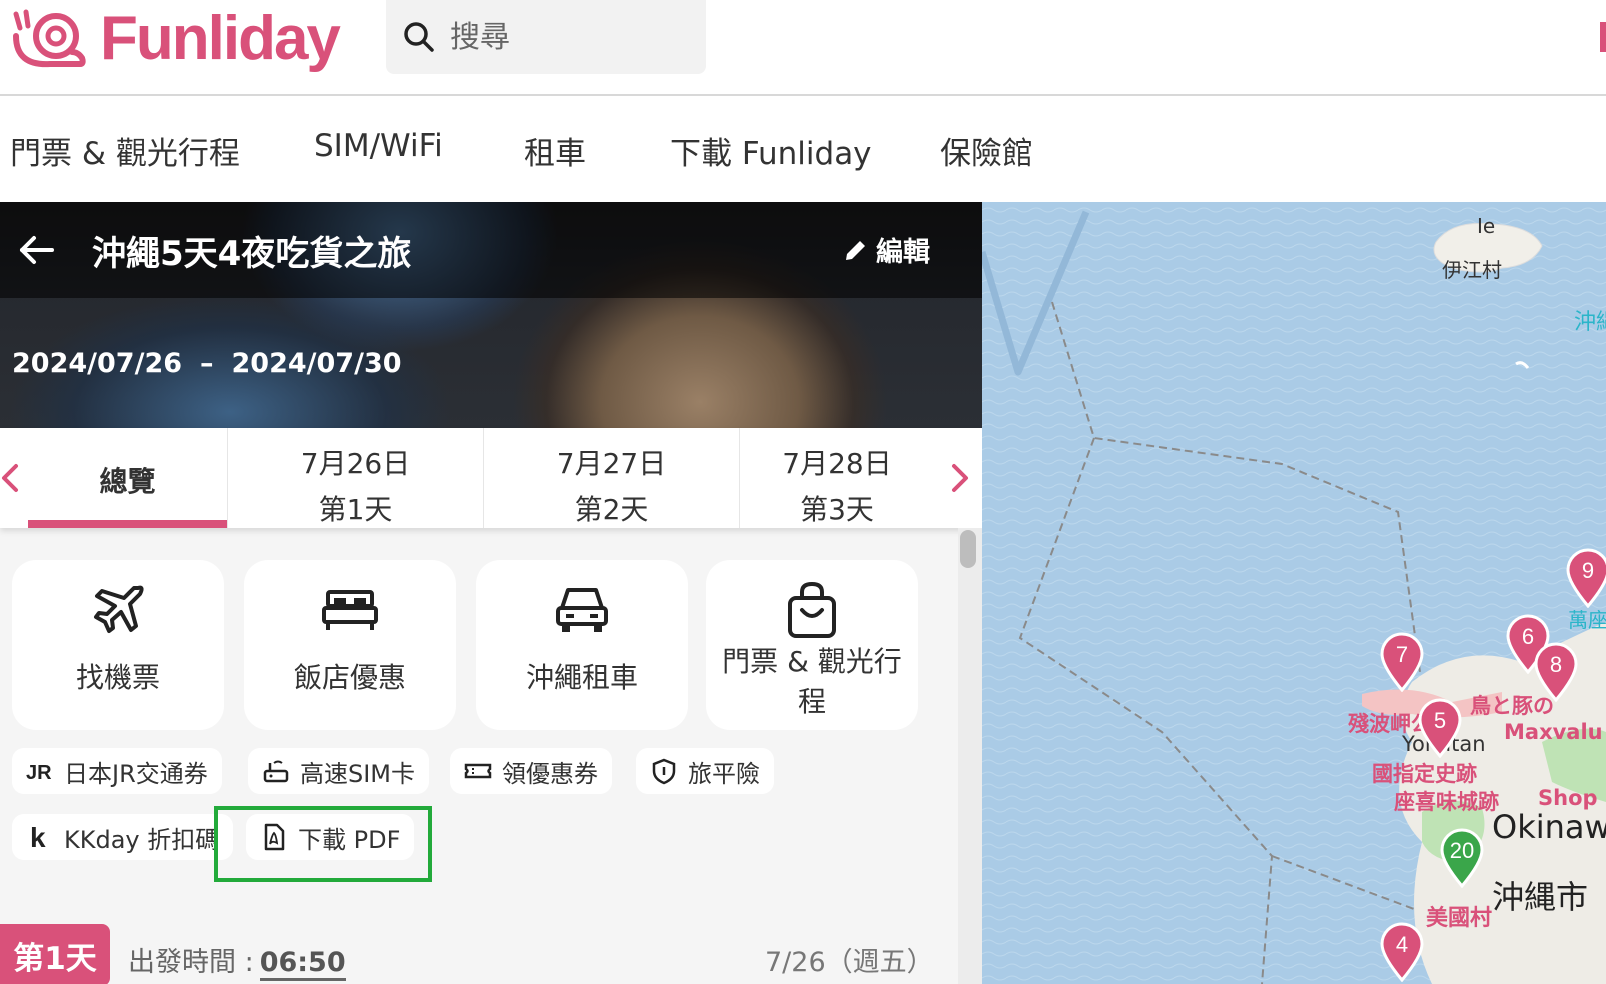 Image resolution: width=1606 pixels, height=984 pixels. Describe the element at coordinates (803, 48) in the screenshot. I see `top-header: Funliday` at that location.